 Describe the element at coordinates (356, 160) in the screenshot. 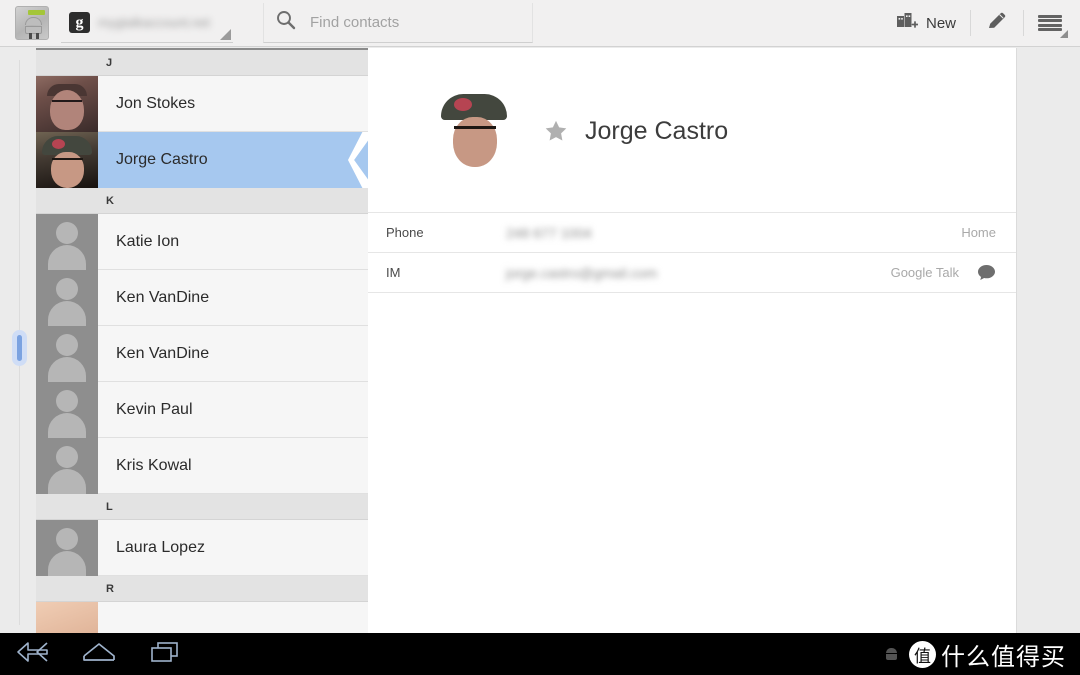

I see `selection-pointer` at that location.